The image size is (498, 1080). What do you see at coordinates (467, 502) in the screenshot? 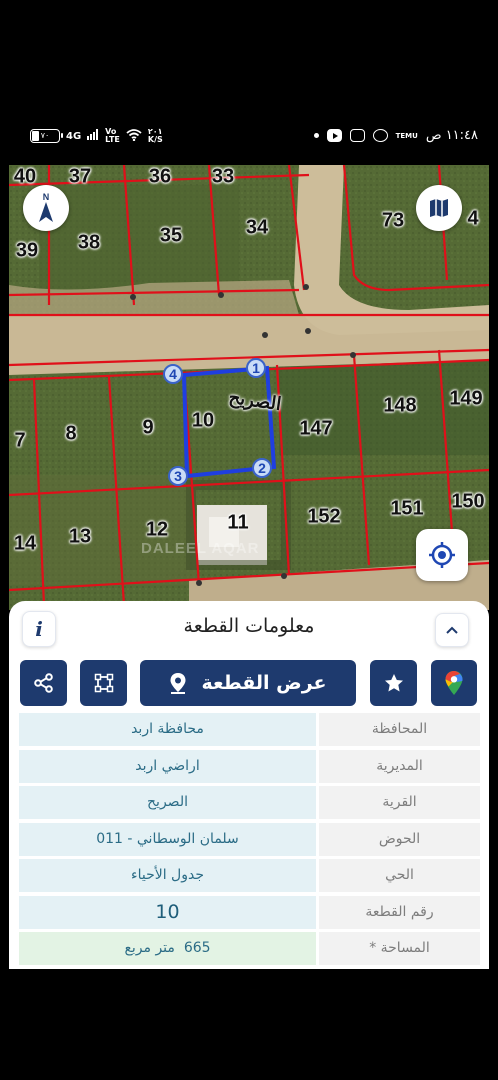
I see `parcel-label: 150` at bounding box center [467, 502].